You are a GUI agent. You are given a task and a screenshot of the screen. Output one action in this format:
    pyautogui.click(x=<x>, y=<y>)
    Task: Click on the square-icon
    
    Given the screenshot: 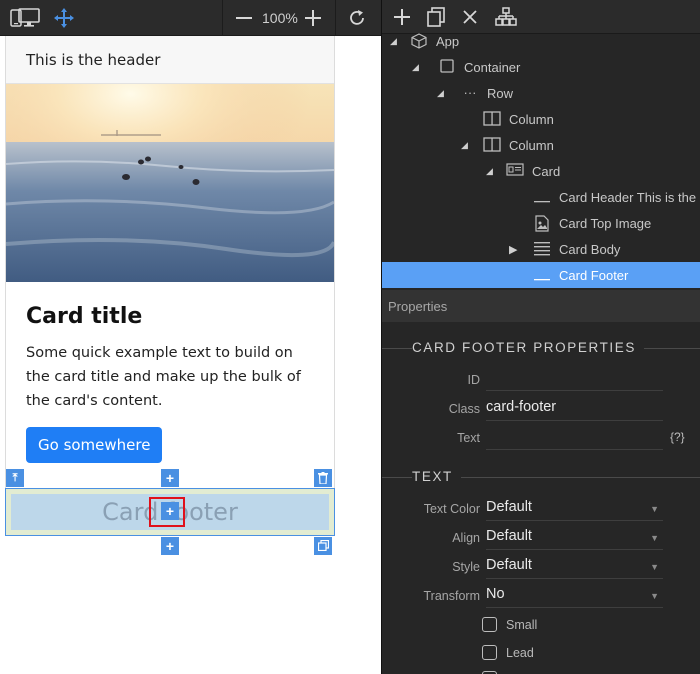 What is the action you would take?
    pyautogui.click(x=447, y=67)
    